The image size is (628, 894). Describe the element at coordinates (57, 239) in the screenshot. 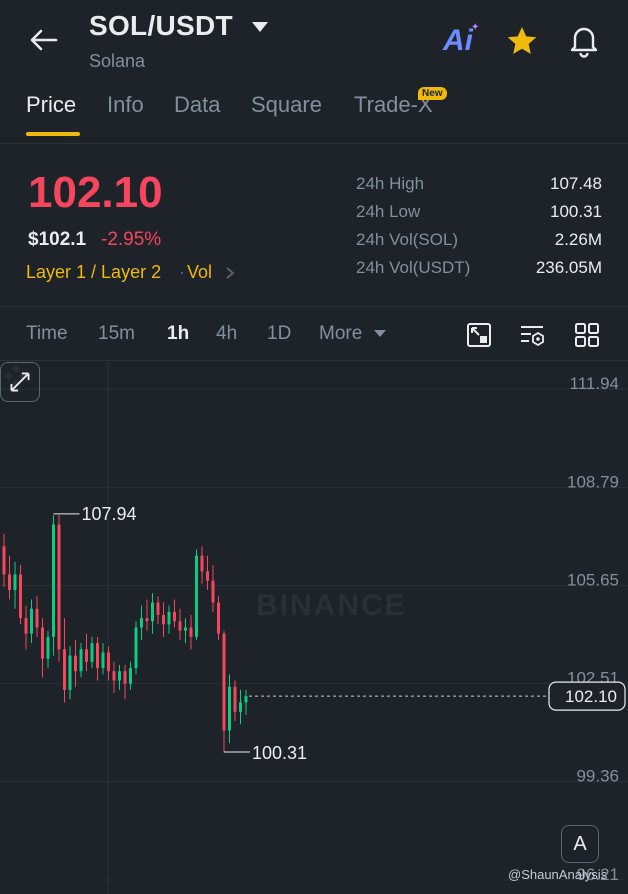

I see `fiat-price: $102.1` at that location.